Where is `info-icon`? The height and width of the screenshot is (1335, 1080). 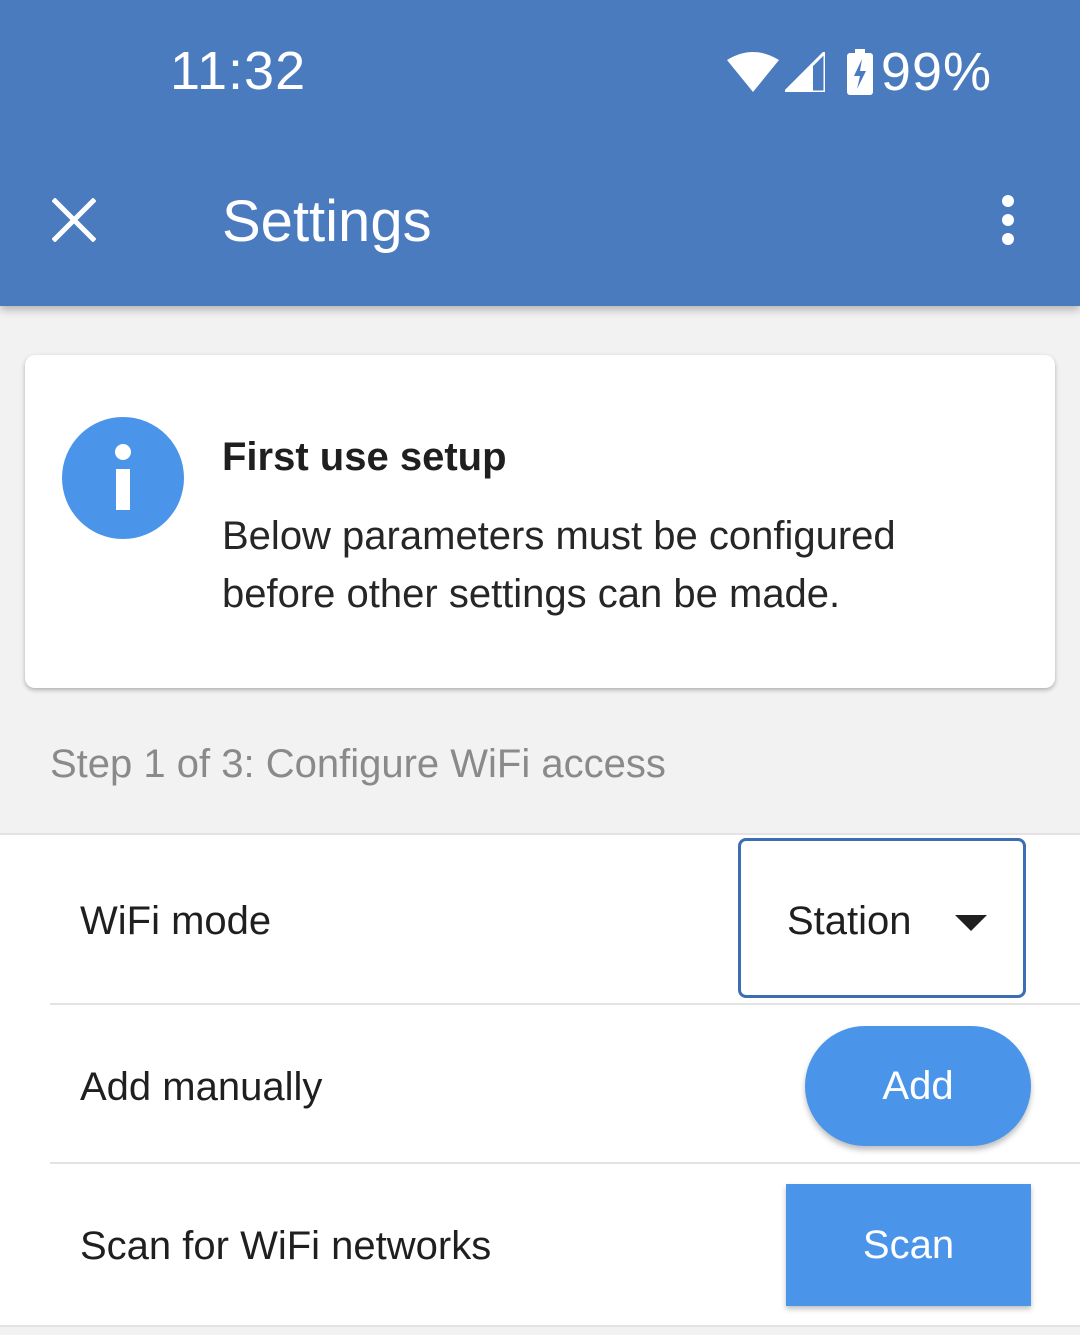 info-icon is located at coordinates (123, 478).